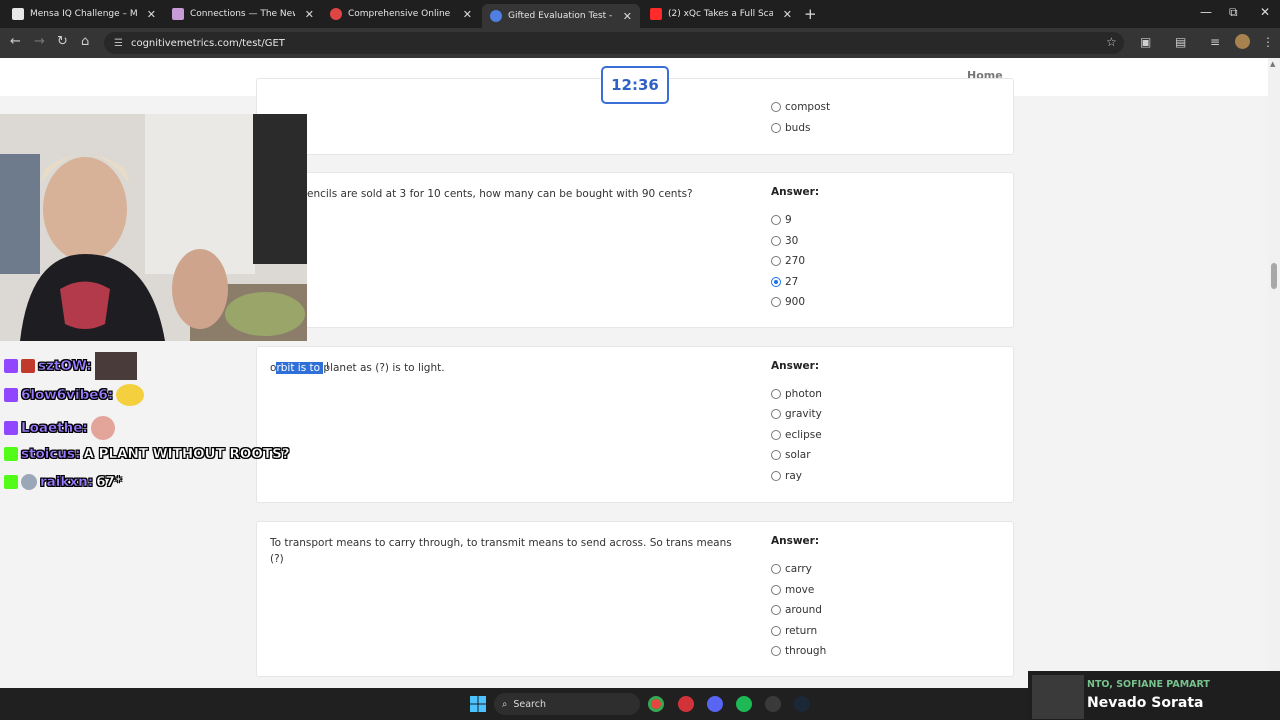 This screenshot has width=1280, height=720. I want to click on answer-option: move, so click(792, 590).